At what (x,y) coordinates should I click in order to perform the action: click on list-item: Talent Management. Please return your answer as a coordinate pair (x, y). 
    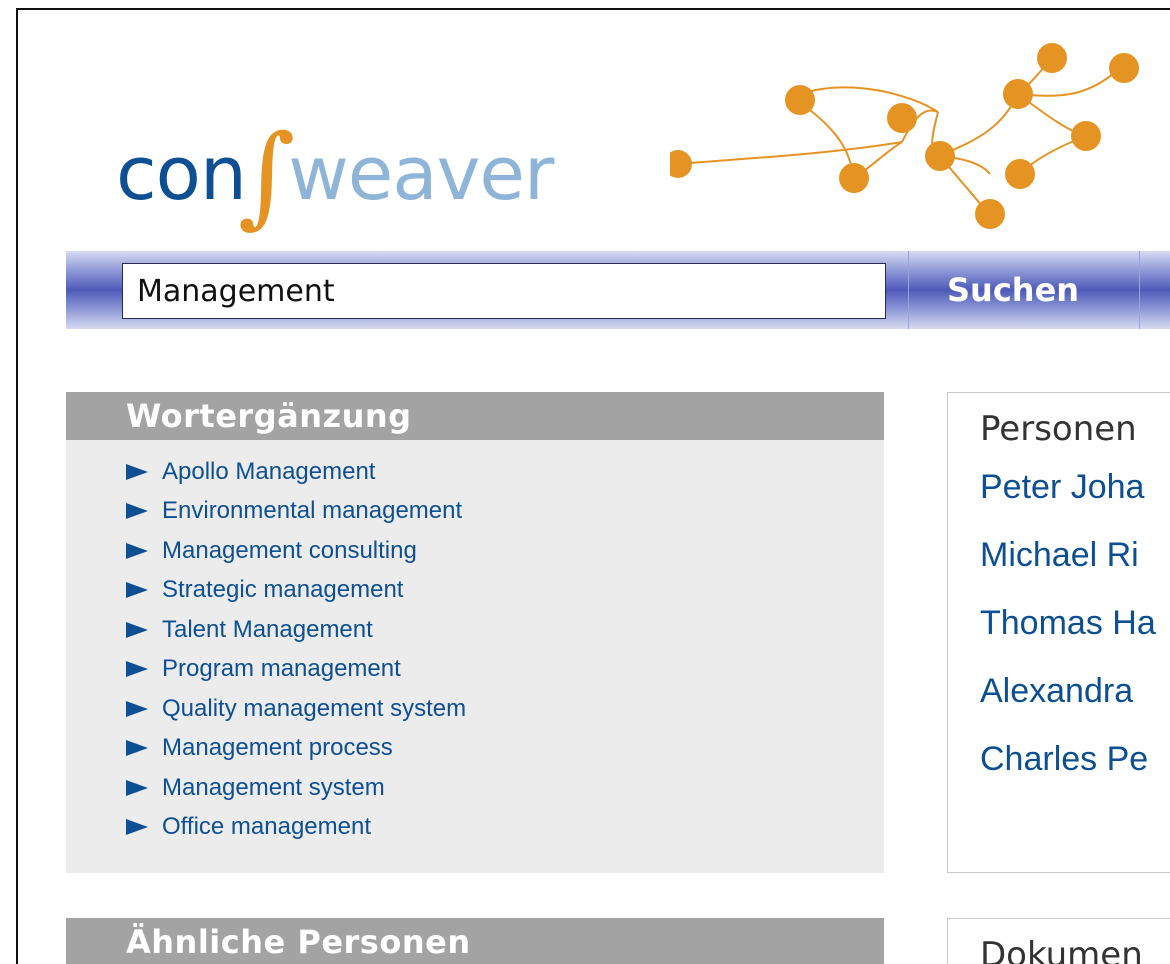
    Looking at the image, I should click on (475, 630).